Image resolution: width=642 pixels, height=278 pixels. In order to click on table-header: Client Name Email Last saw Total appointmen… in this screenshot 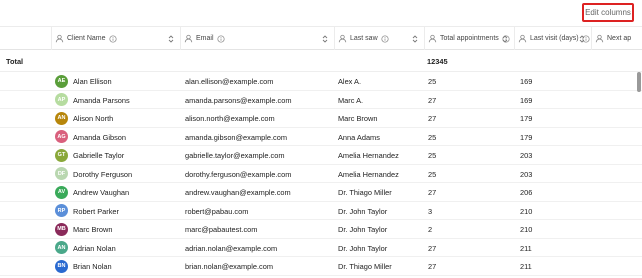, I will do `click(321, 38)`.